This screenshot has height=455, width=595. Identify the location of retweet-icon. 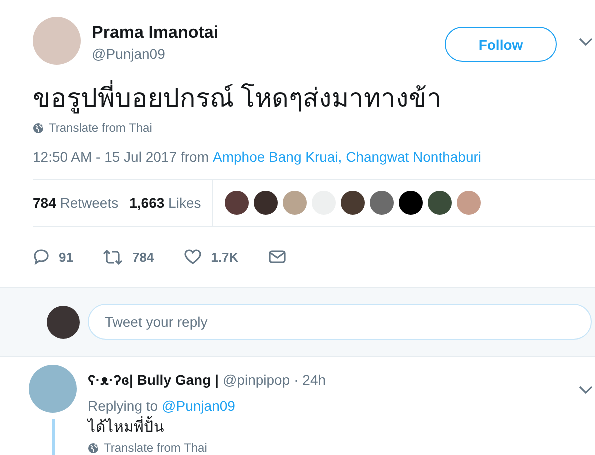
(113, 257).